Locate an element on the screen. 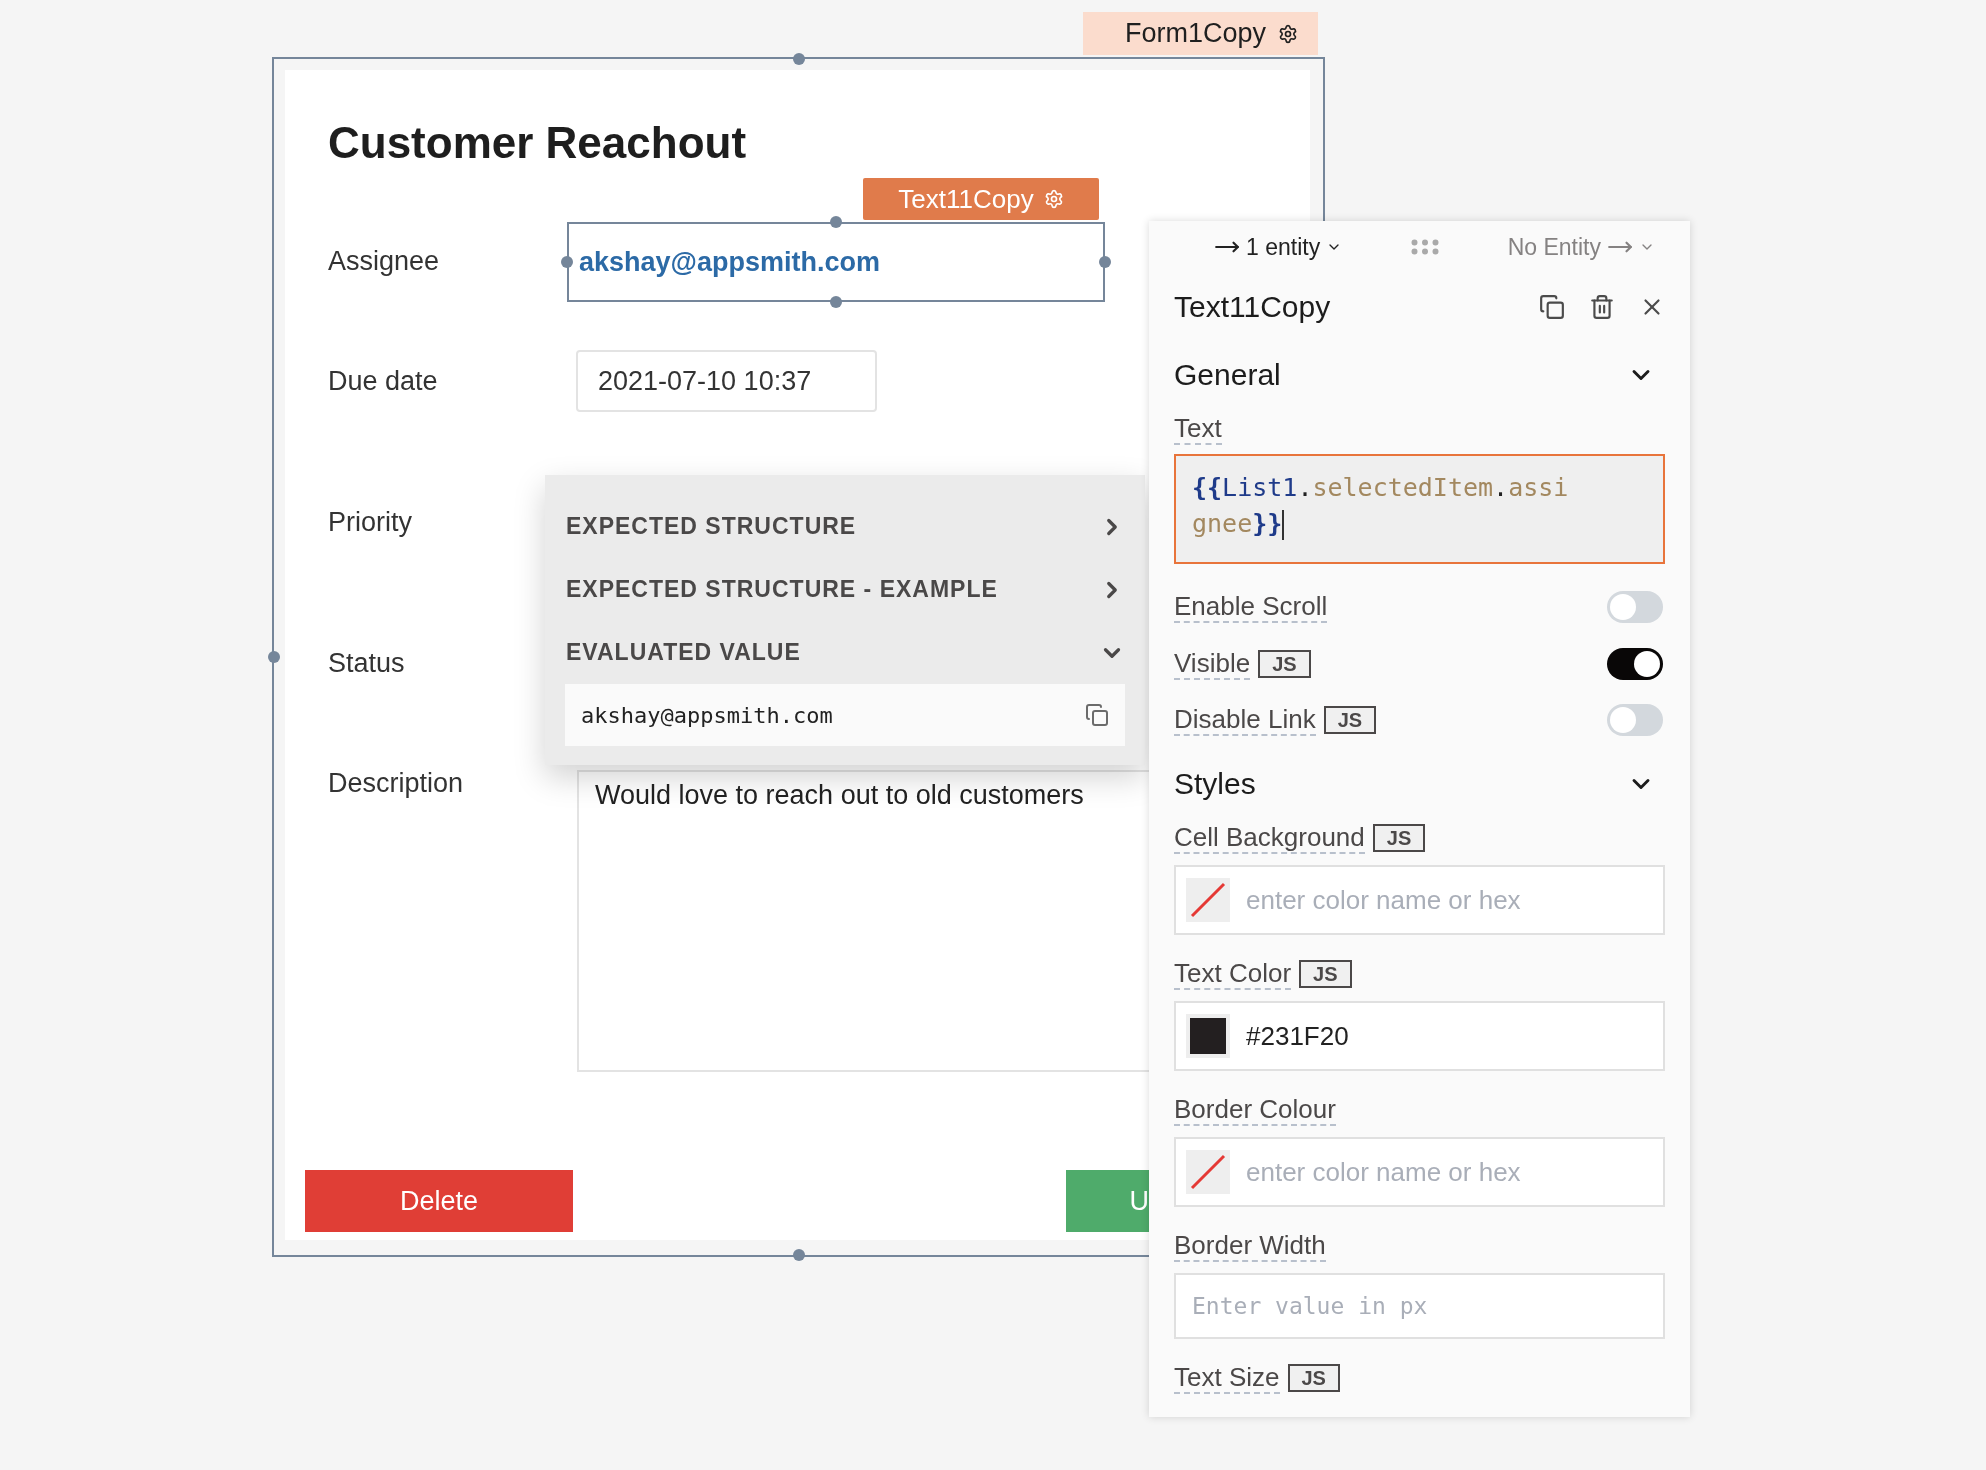  form-title: Customer Reachout is located at coordinates (538, 143).